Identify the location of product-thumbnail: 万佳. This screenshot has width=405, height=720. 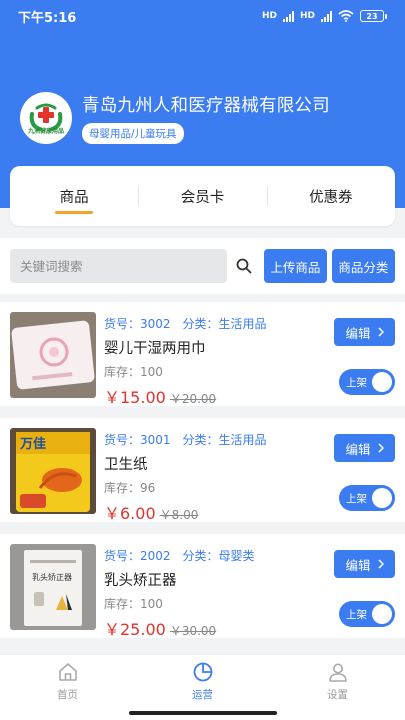
(53, 471).